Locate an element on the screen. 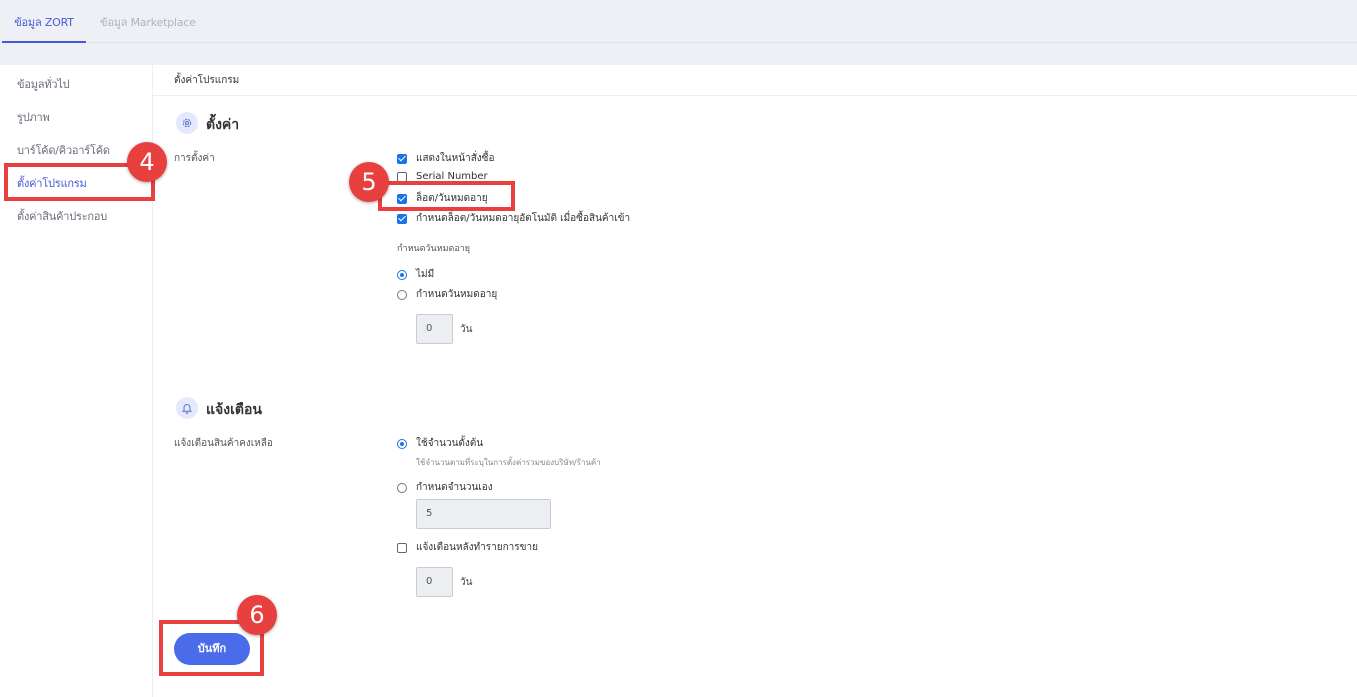 The width and height of the screenshot is (1357, 697). gear-icon is located at coordinates (187, 123).